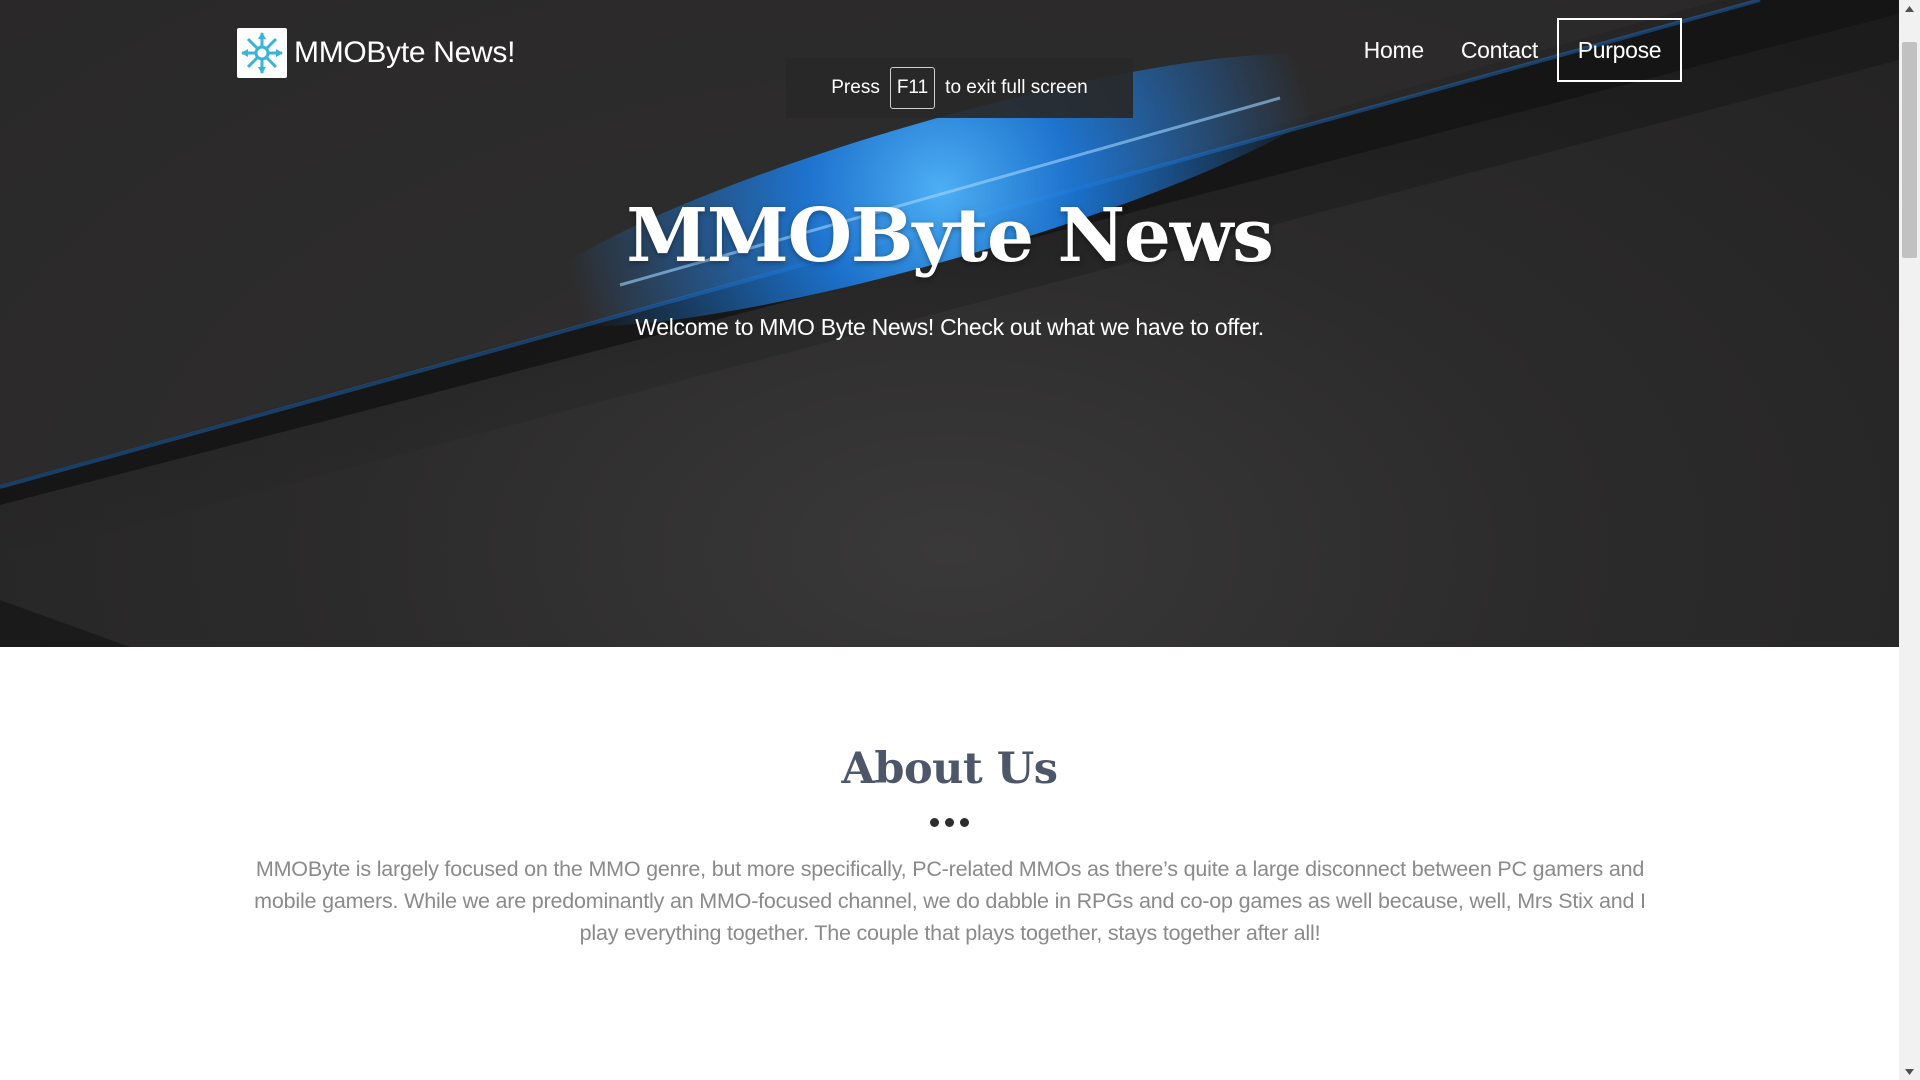  What do you see at coordinates (1909, 1071) in the screenshot?
I see `scroll-down-arrow-icon` at bounding box center [1909, 1071].